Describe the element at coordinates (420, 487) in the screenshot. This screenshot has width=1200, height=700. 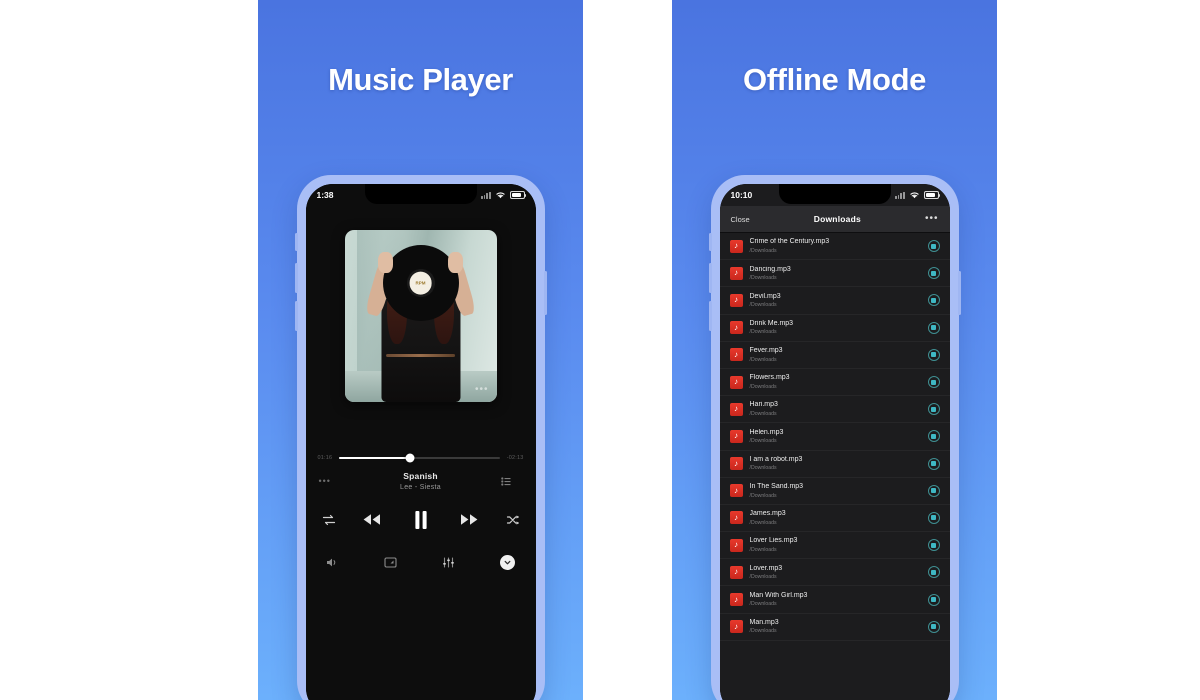
I see `song-artist: Lee - Siesta` at that location.